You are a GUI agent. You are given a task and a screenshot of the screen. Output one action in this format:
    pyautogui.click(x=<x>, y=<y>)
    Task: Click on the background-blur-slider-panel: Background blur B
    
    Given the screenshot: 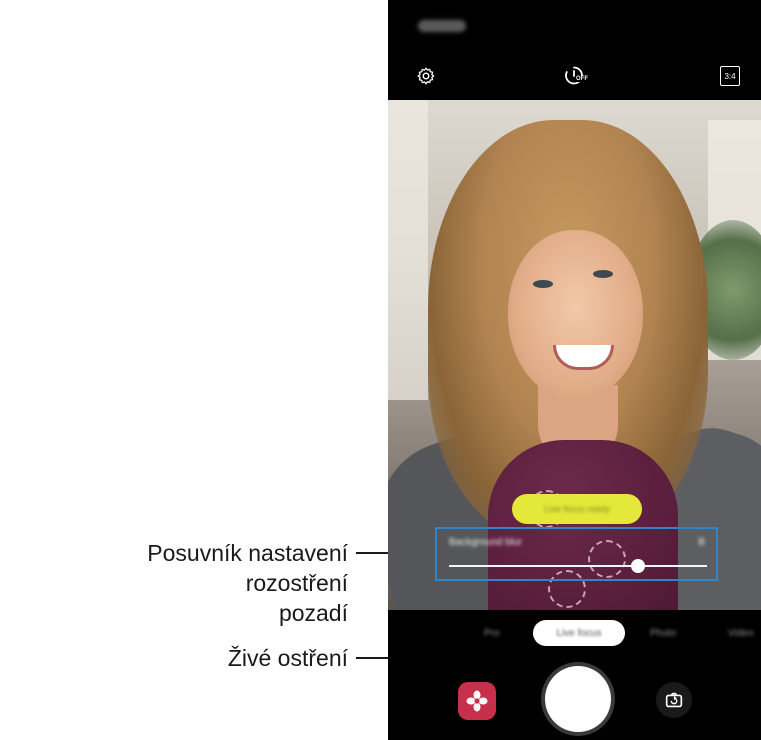 What is the action you would take?
    pyautogui.click(x=576, y=554)
    